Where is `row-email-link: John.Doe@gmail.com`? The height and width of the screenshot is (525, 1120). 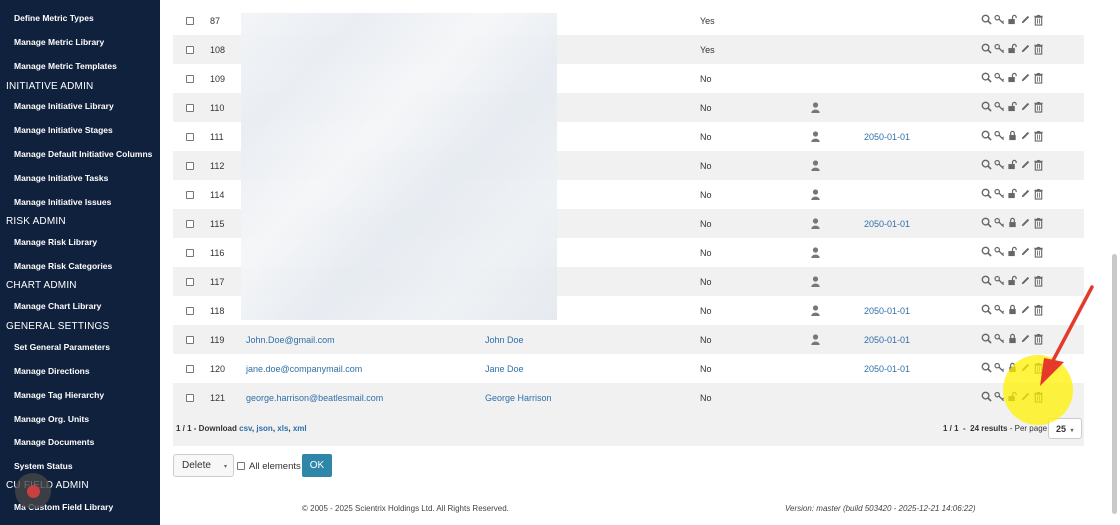 row-email-link: John.Doe@gmail.com is located at coordinates (290, 340).